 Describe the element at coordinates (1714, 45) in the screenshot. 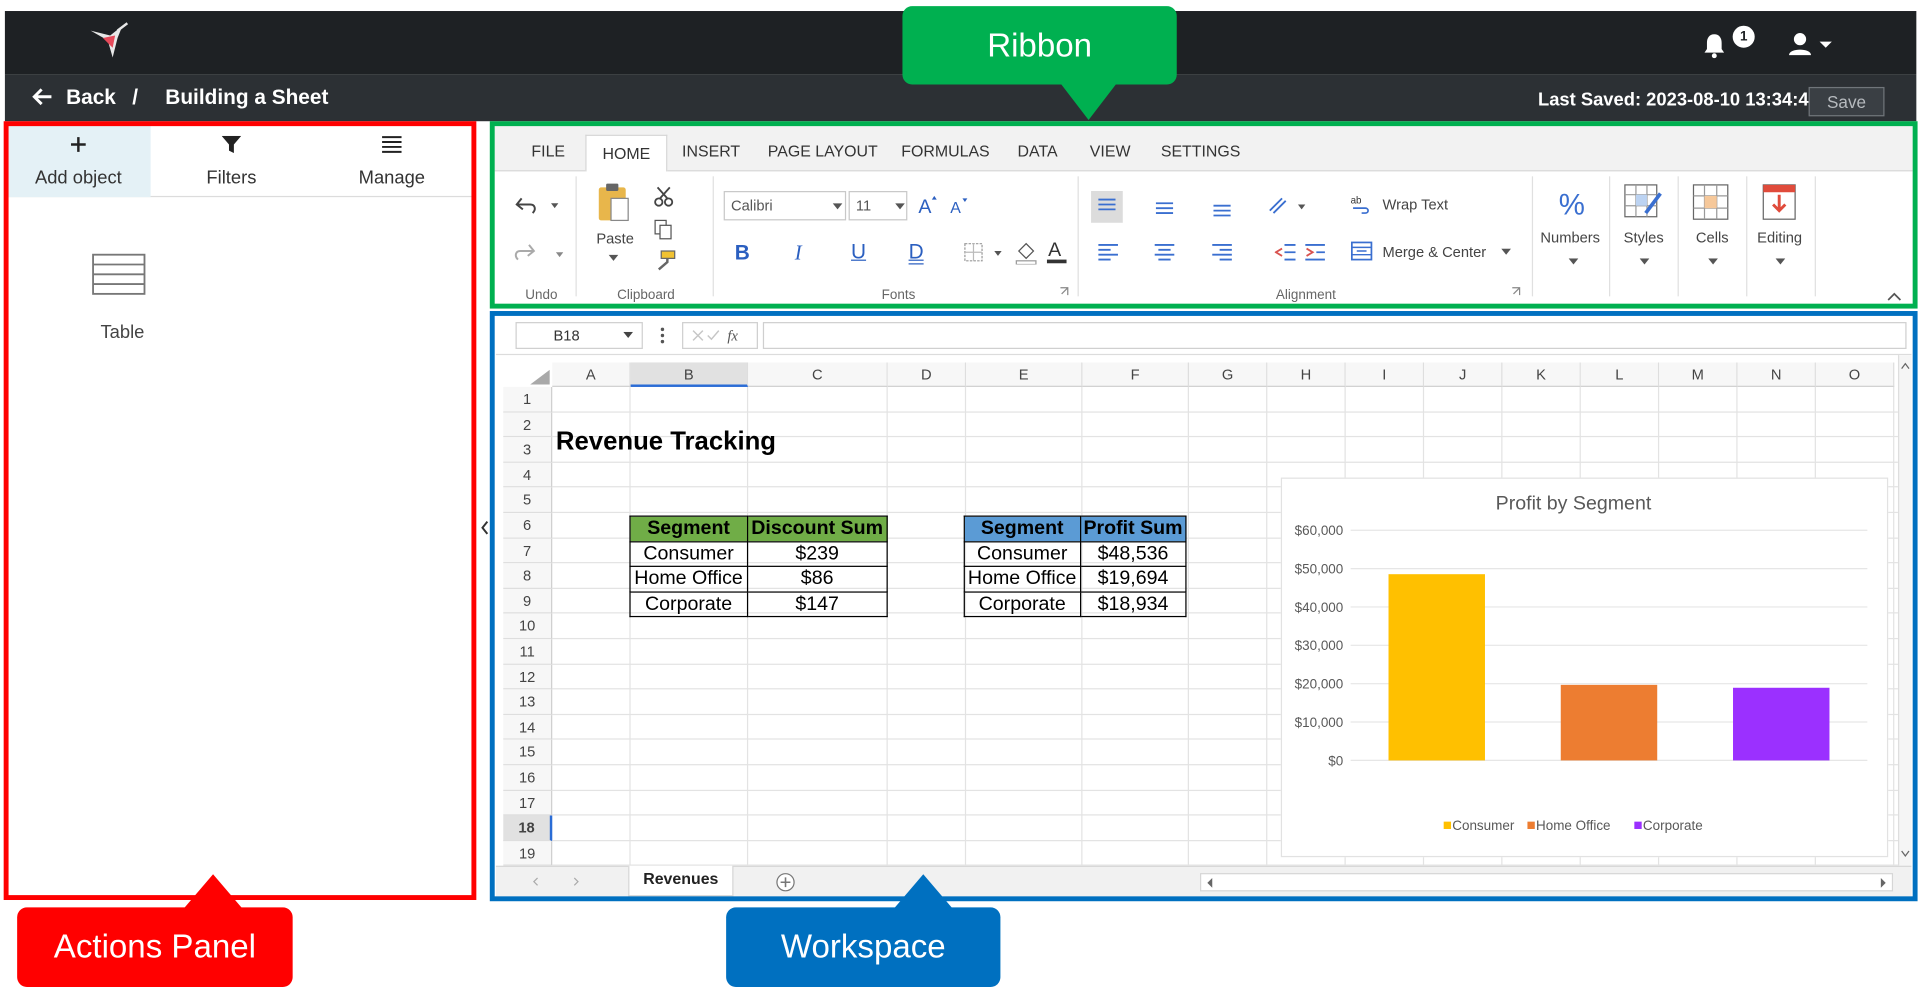

I see `bell-icon` at that location.